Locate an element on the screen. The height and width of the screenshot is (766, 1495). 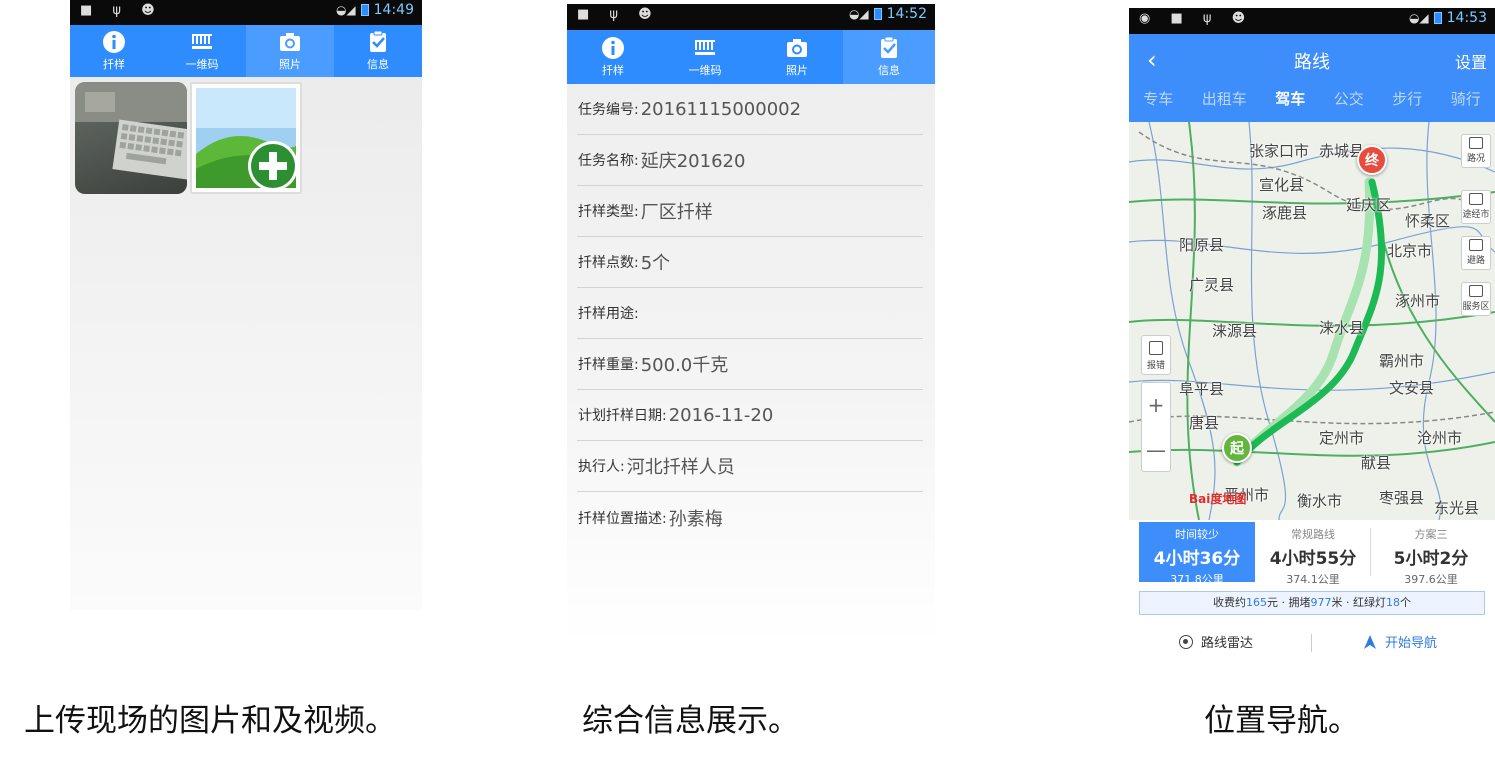
route-header: ‹ 路线 设置 专车 出租车 驾车 公交 步行 骑行 is located at coordinates (1312, 78).